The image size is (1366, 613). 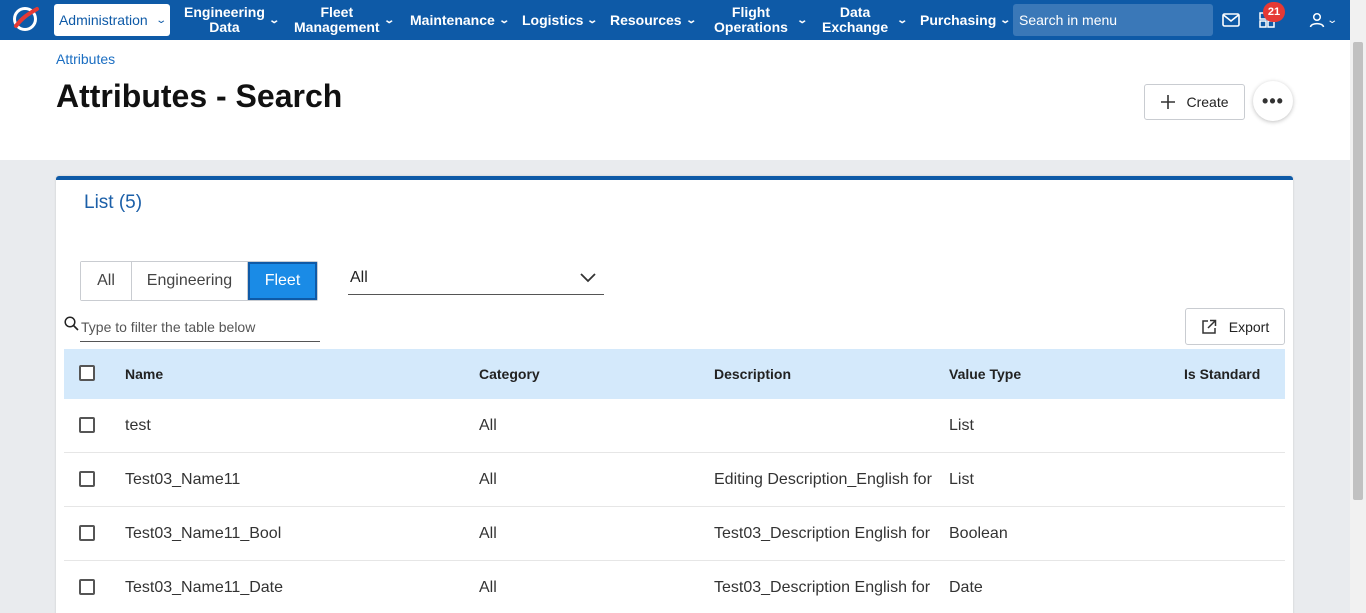 I want to click on category-dropdown: All, so click(x=476, y=278).